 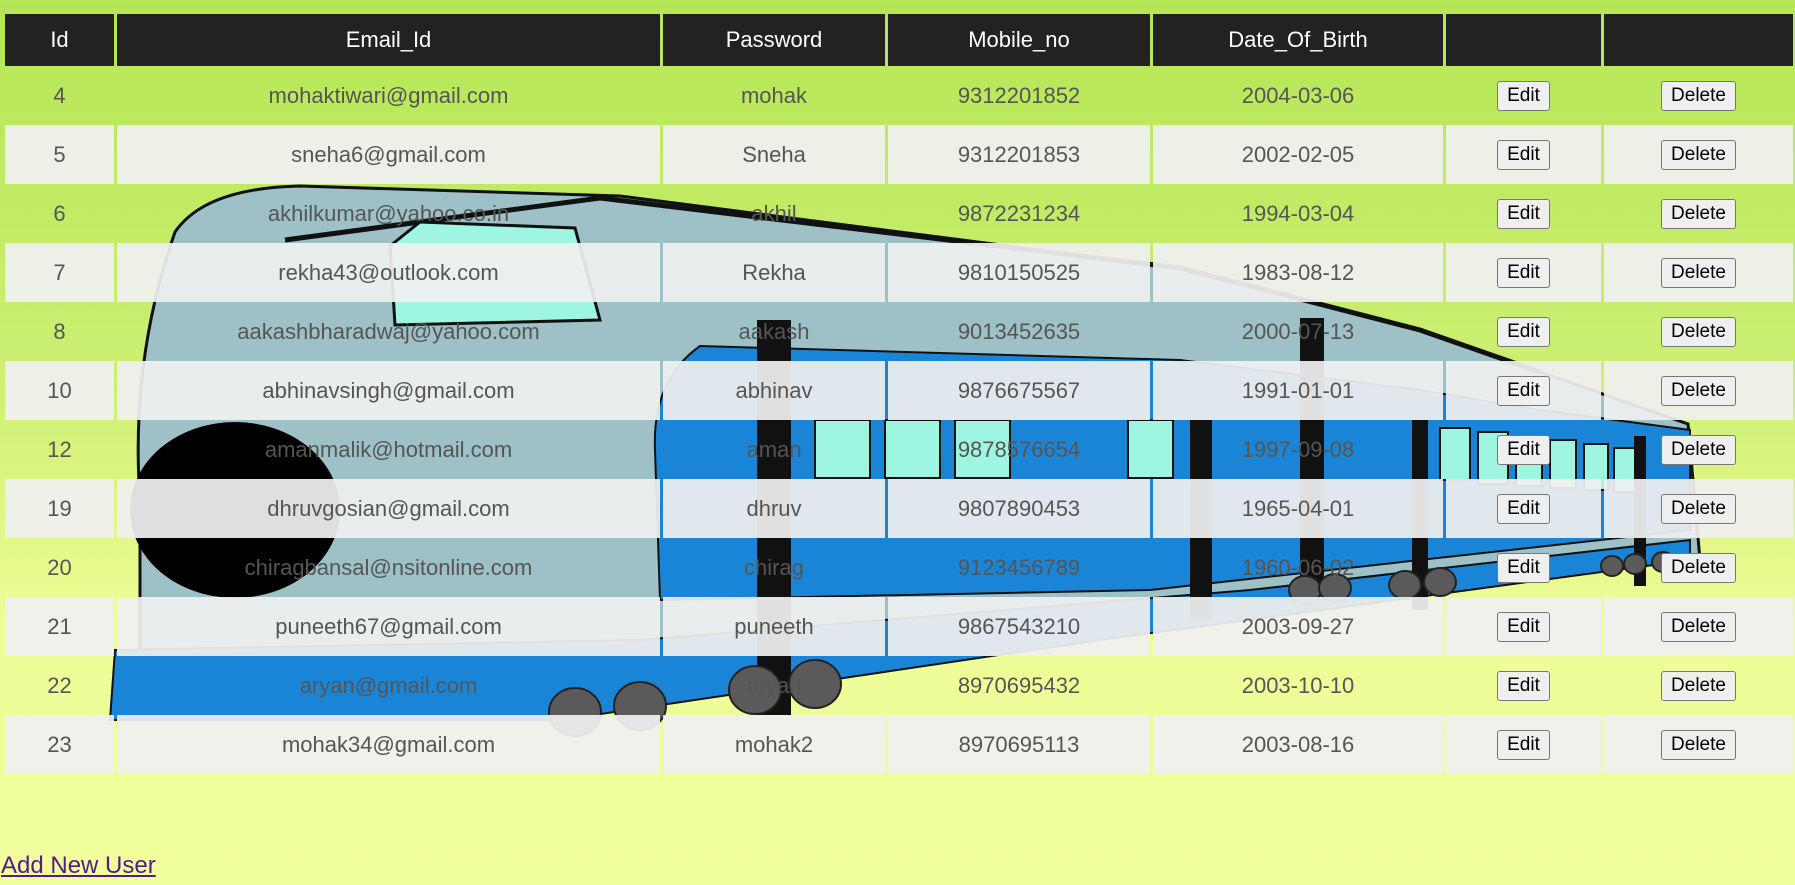 I want to click on cell-email: aakashbharadwaj@yahoo.com, so click(x=388, y=331).